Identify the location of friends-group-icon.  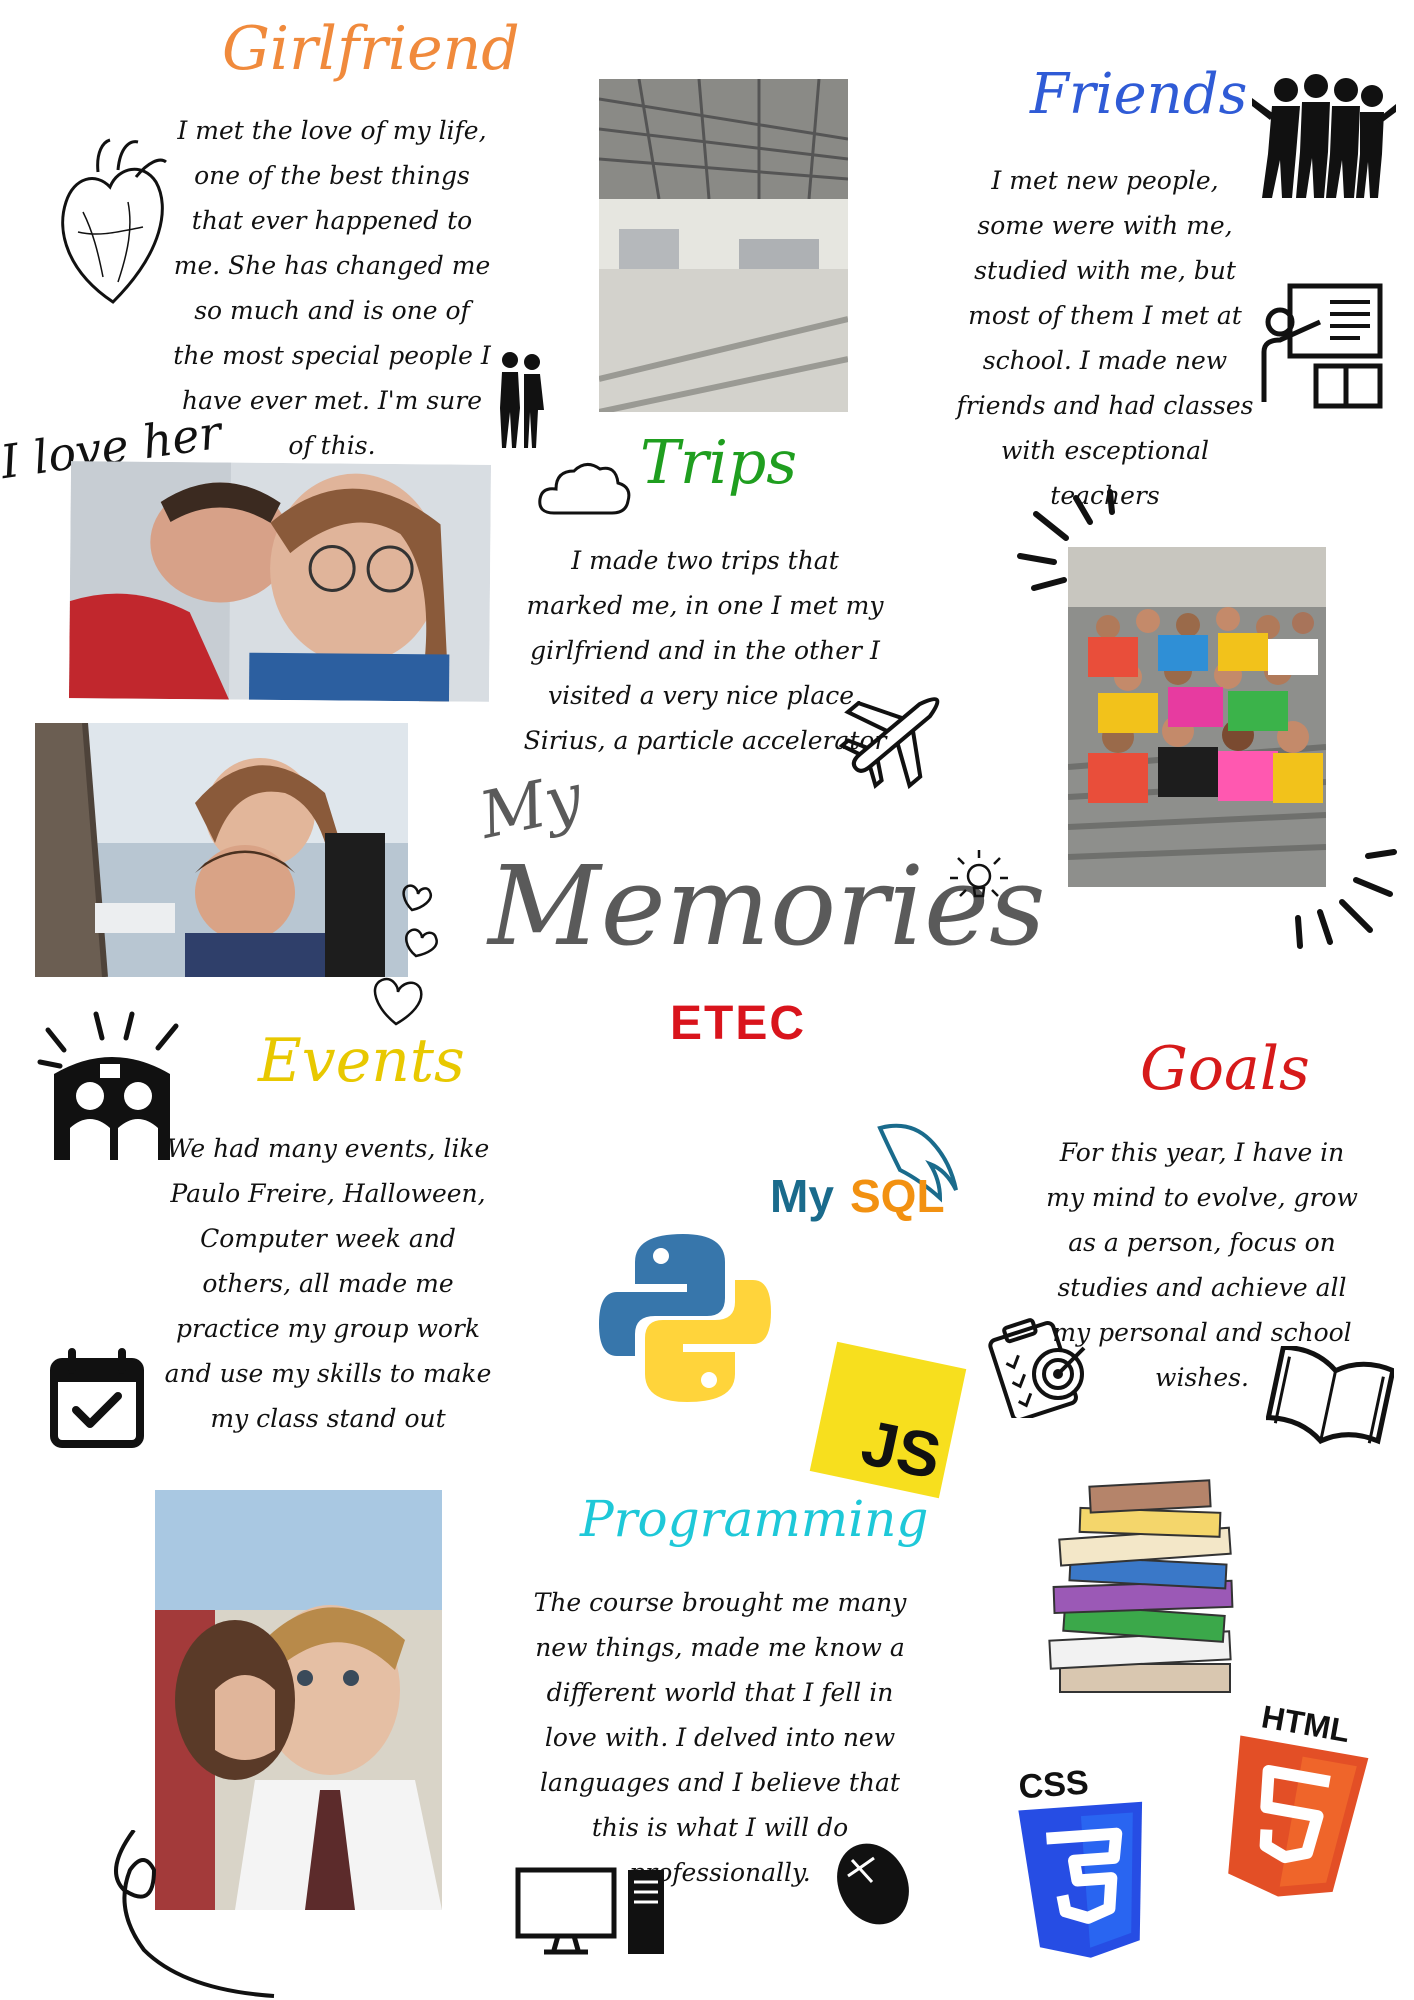
(1324, 138).